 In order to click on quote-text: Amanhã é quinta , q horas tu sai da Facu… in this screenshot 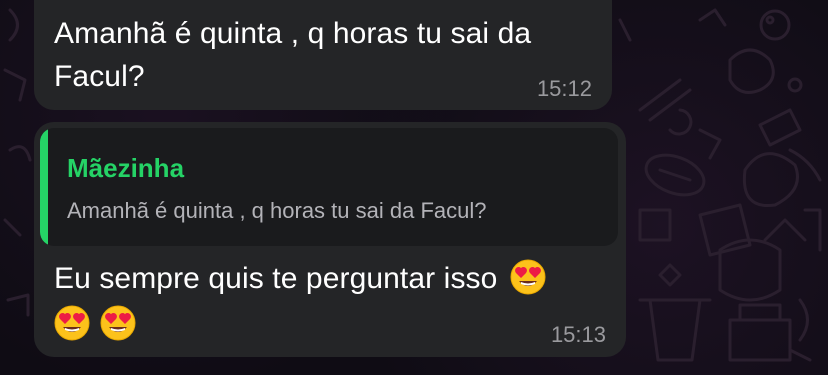, I will do `click(277, 210)`.